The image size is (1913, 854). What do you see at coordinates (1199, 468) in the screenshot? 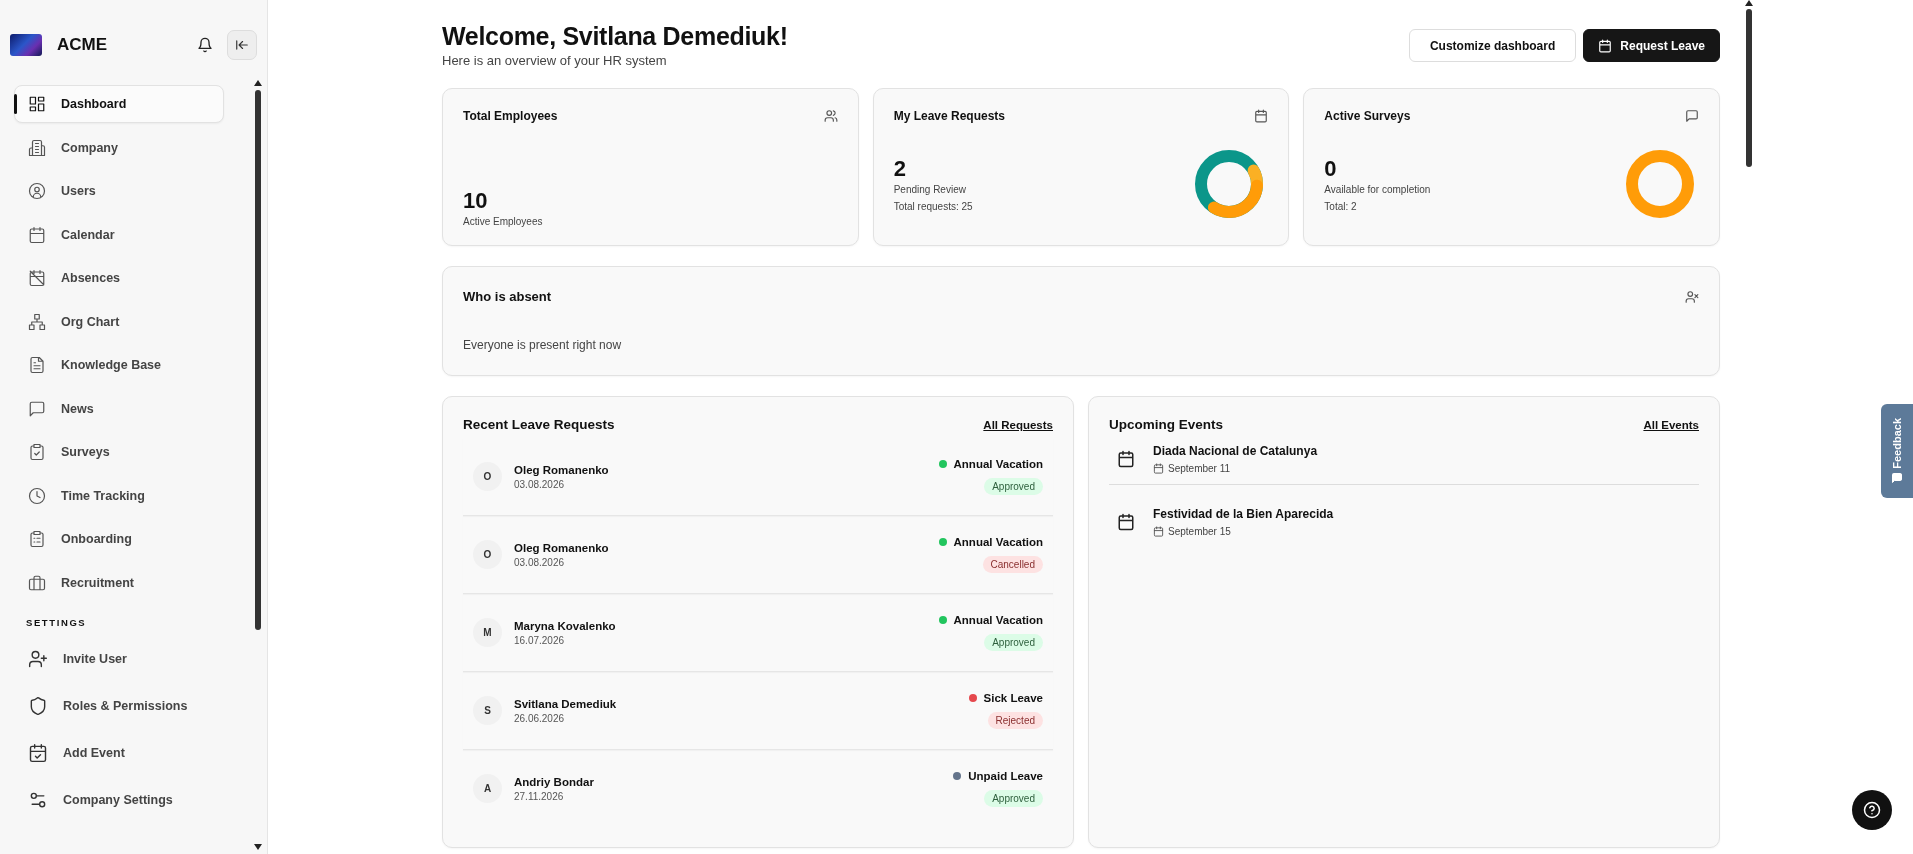
I see `event-date: September 11` at bounding box center [1199, 468].